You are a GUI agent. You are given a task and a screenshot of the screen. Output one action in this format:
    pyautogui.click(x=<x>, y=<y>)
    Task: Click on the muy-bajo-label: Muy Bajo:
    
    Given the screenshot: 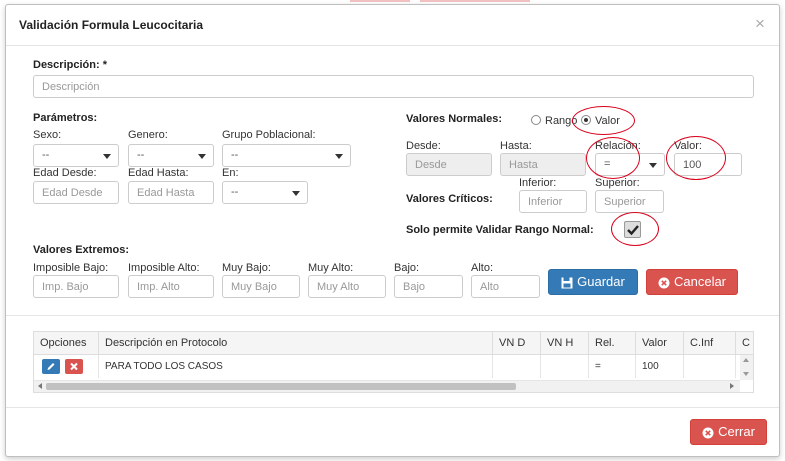 What is the action you would take?
    pyautogui.click(x=246, y=268)
    